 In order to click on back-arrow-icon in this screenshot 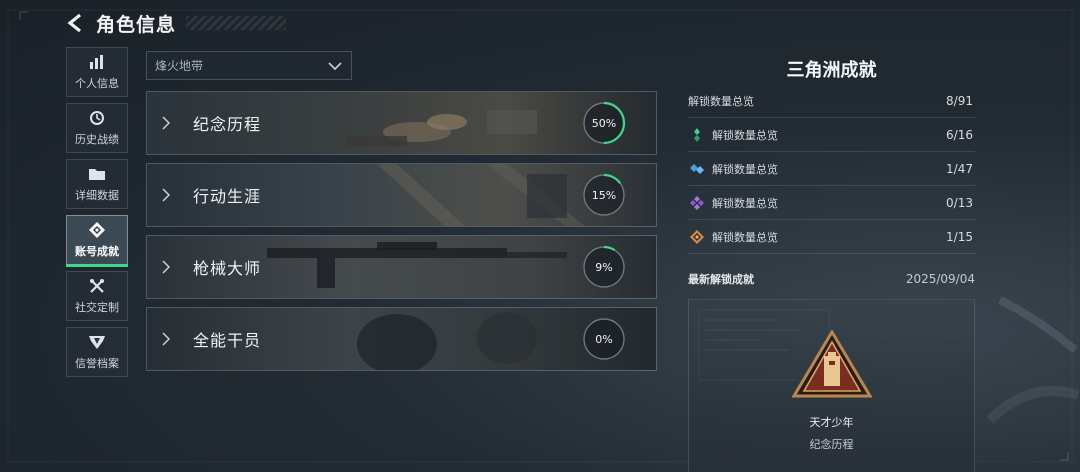, I will do `click(75, 23)`.